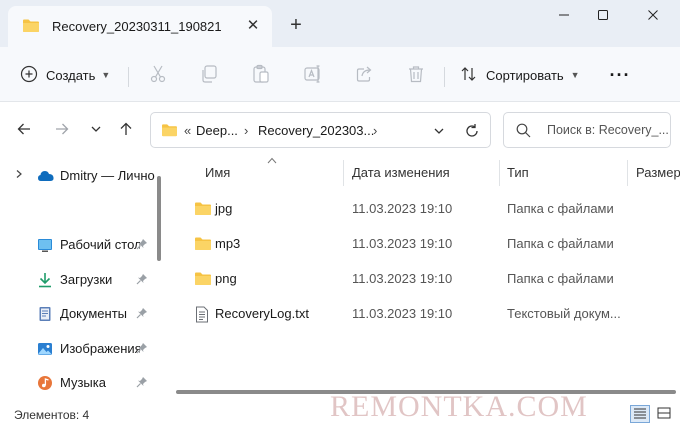 Image resolution: width=680 pixels, height=428 pixels. What do you see at coordinates (262, 313) in the screenshot?
I see `file-name: RecoveryLog.txt` at bounding box center [262, 313].